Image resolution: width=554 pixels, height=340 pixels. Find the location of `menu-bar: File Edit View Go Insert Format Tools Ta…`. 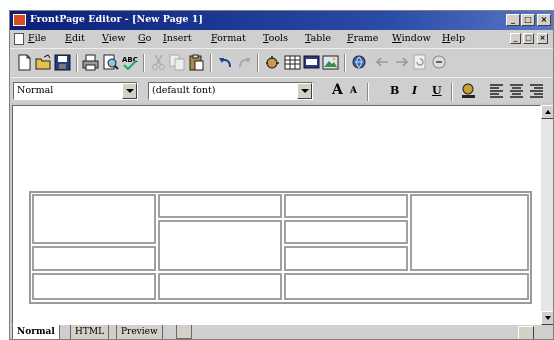

menu-bar: File Edit View Go Insert Format Tools Ta… is located at coordinates (281, 39).